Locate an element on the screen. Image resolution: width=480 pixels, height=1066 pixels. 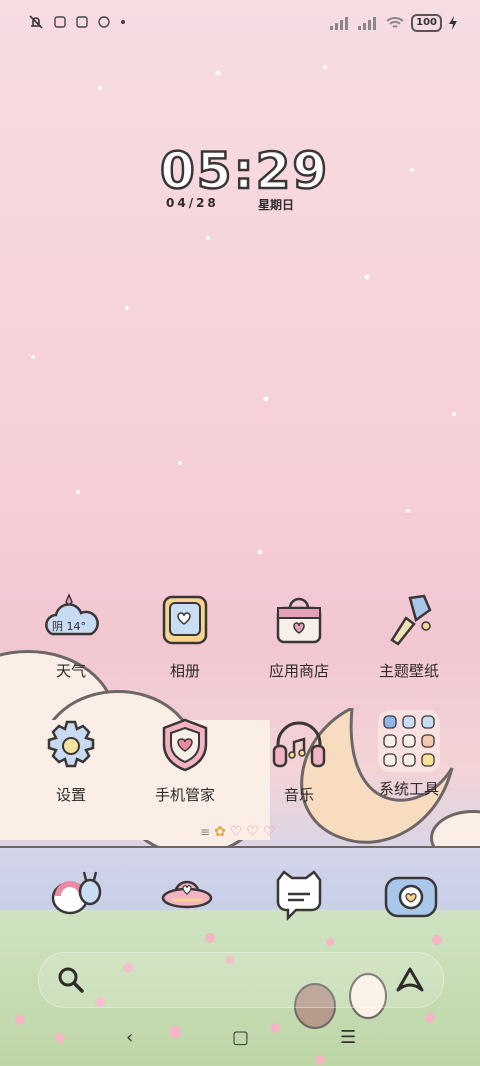
ai-assistant-icon is located at coordinates (410, 980).